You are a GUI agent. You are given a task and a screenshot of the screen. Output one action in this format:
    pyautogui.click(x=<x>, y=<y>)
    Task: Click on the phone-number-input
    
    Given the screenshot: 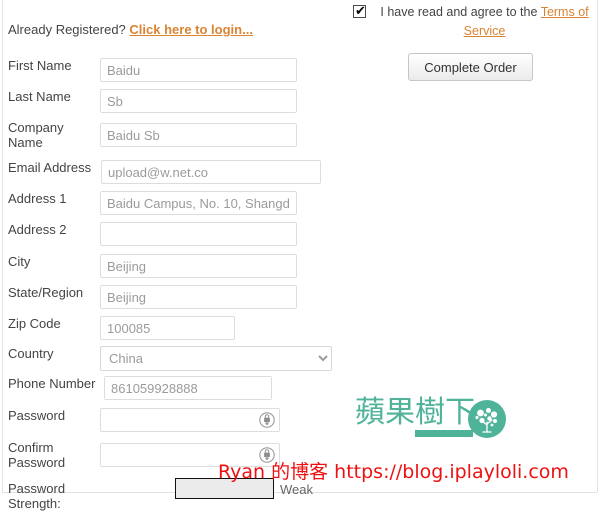 What is the action you would take?
    pyautogui.click(x=188, y=388)
    